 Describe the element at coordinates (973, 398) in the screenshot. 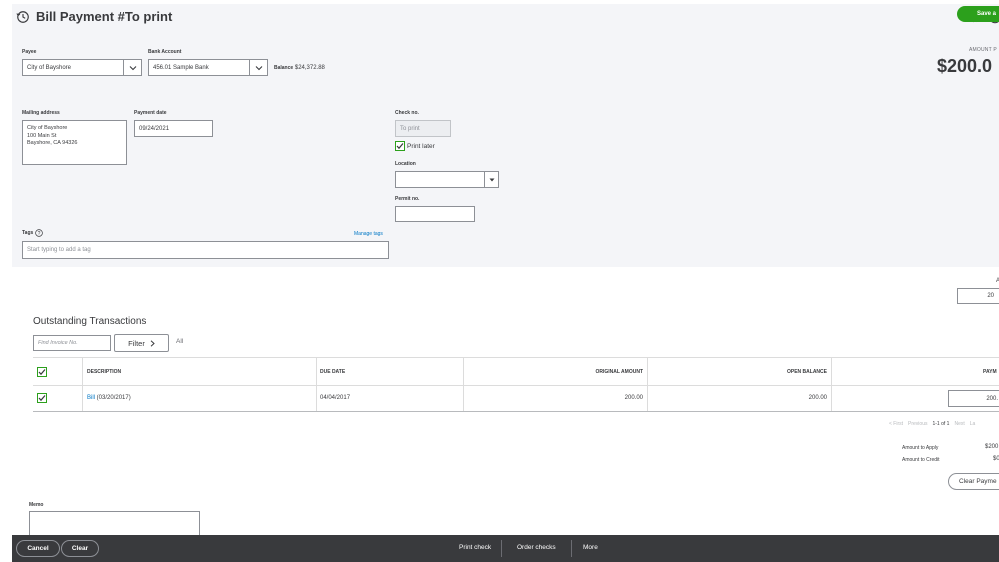

I see `row-payment-input: 200.` at that location.